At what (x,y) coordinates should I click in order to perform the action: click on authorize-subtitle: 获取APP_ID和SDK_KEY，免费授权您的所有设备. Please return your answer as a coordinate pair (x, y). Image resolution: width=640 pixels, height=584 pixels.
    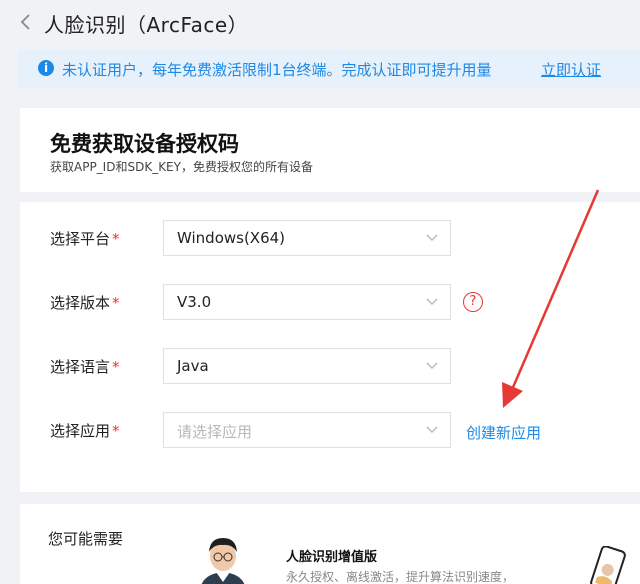
    Looking at the image, I should click on (181, 167).